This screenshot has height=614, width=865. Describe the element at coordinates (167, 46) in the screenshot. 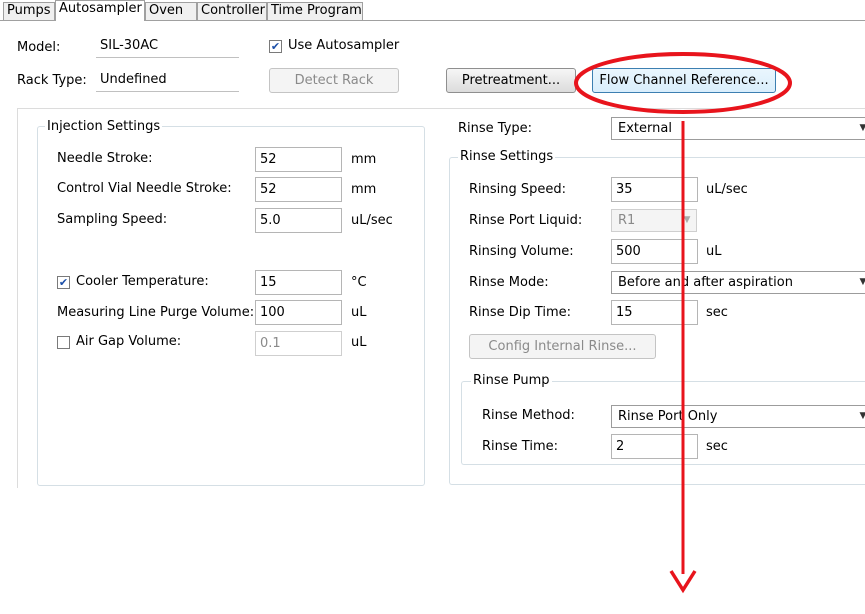

I see `model-field: SIL-30AC` at that location.